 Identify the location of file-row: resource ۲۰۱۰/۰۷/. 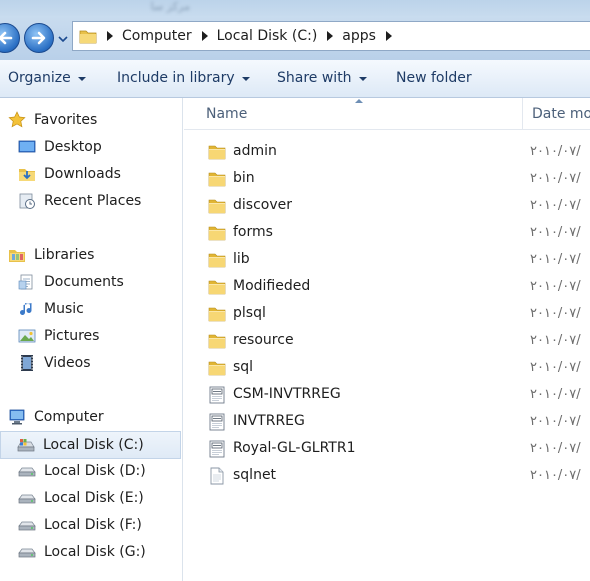
(387, 341).